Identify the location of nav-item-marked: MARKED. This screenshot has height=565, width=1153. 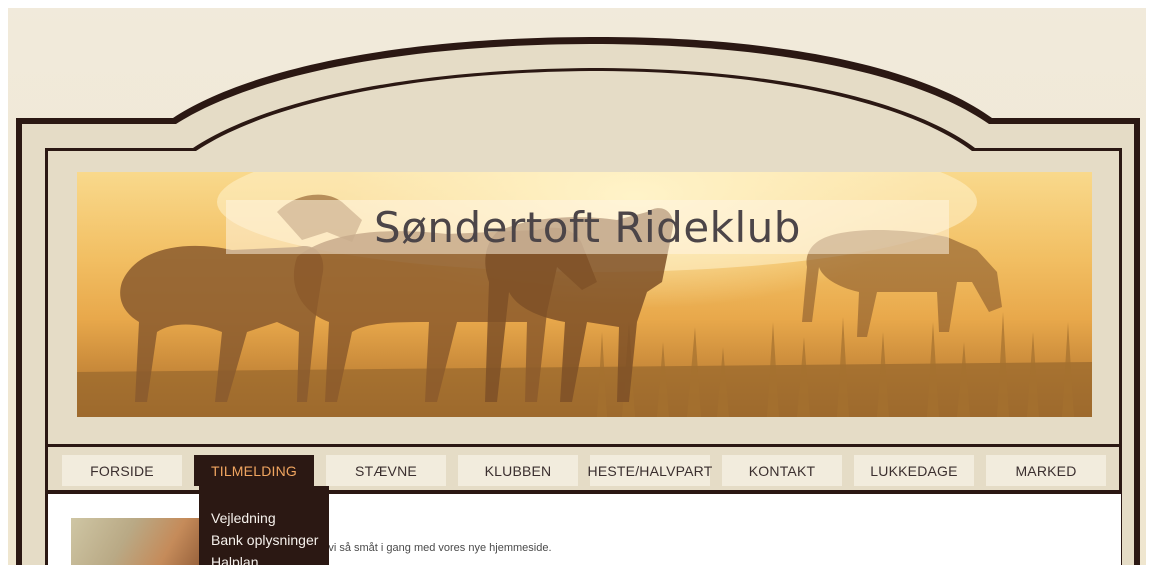
(1046, 470).